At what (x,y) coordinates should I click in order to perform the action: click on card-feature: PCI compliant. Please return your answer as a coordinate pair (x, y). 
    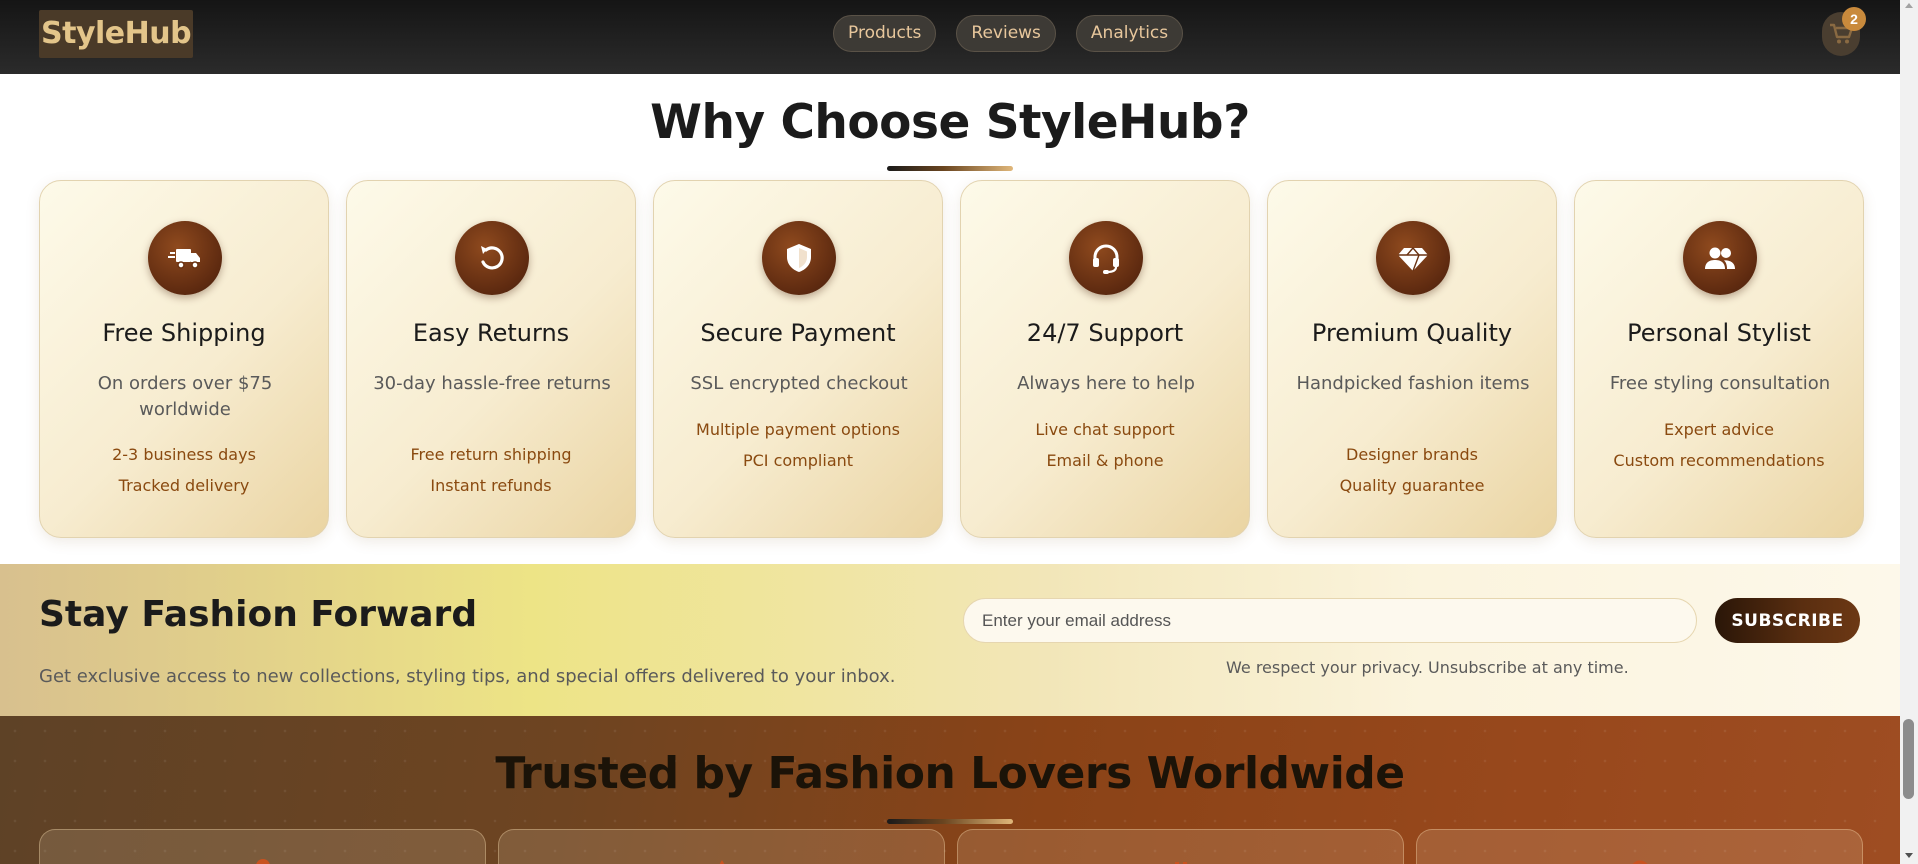
    Looking at the image, I should click on (798, 460).